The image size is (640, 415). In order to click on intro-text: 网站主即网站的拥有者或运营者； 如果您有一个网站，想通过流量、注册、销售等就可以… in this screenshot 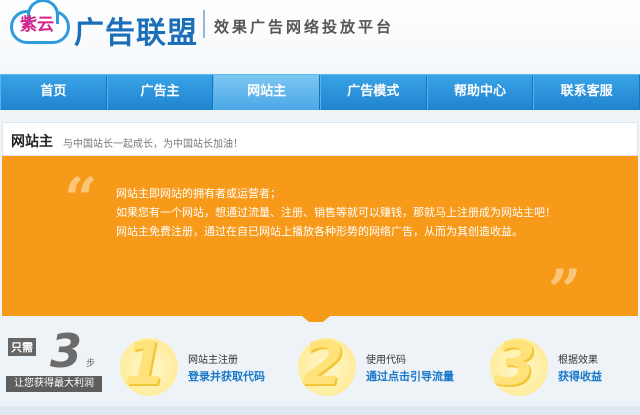, I will do `click(336, 212)`.